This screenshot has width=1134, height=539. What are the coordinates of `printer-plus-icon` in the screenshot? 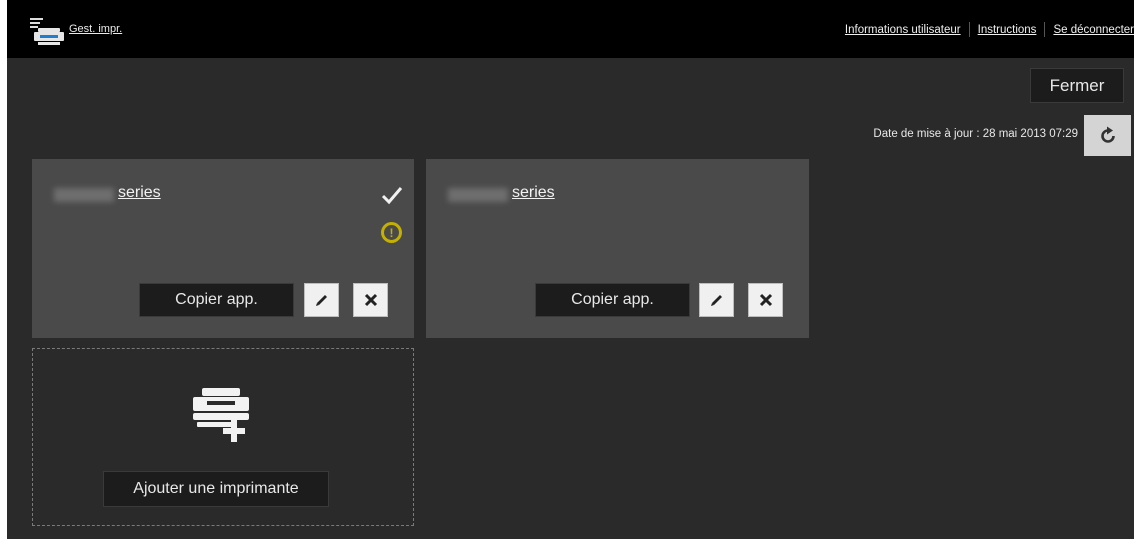 It's located at (221, 415).